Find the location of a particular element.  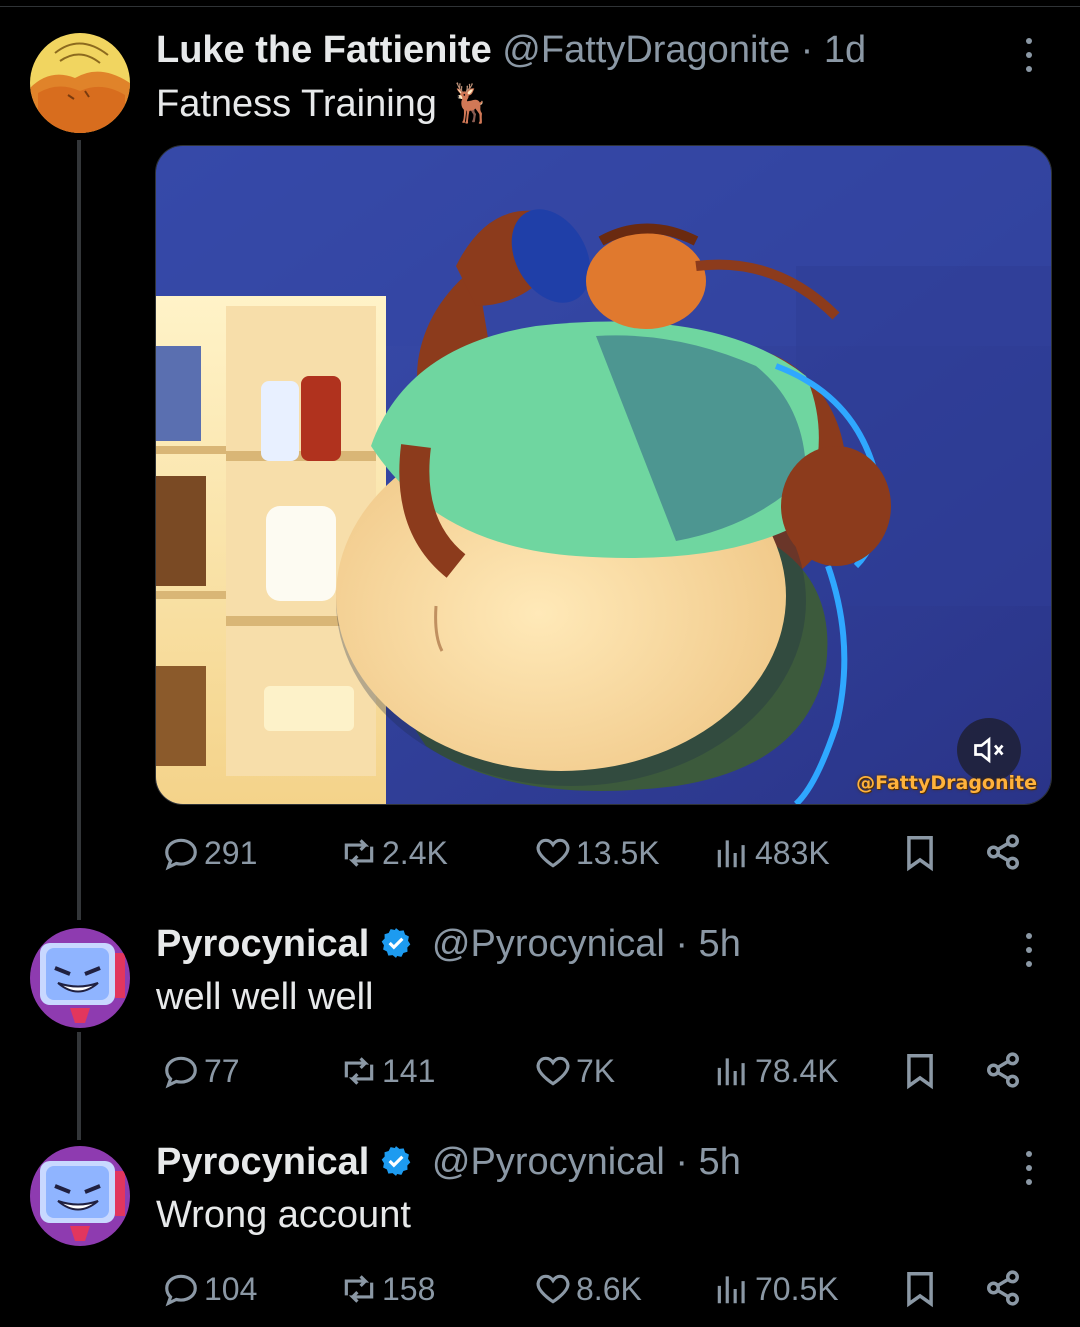

like-count: 13.5K is located at coordinates (618, 853).